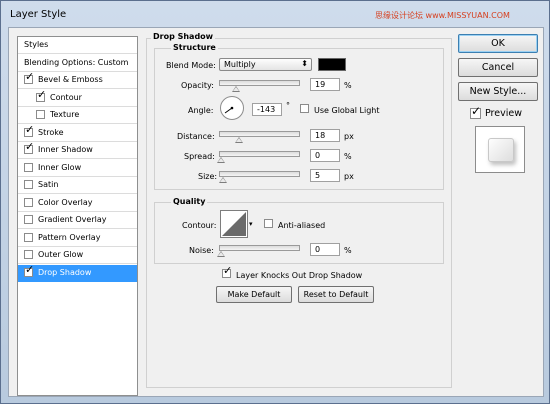  I want to click on styles-list-item-label: Inner Glow, so click(60, 167).